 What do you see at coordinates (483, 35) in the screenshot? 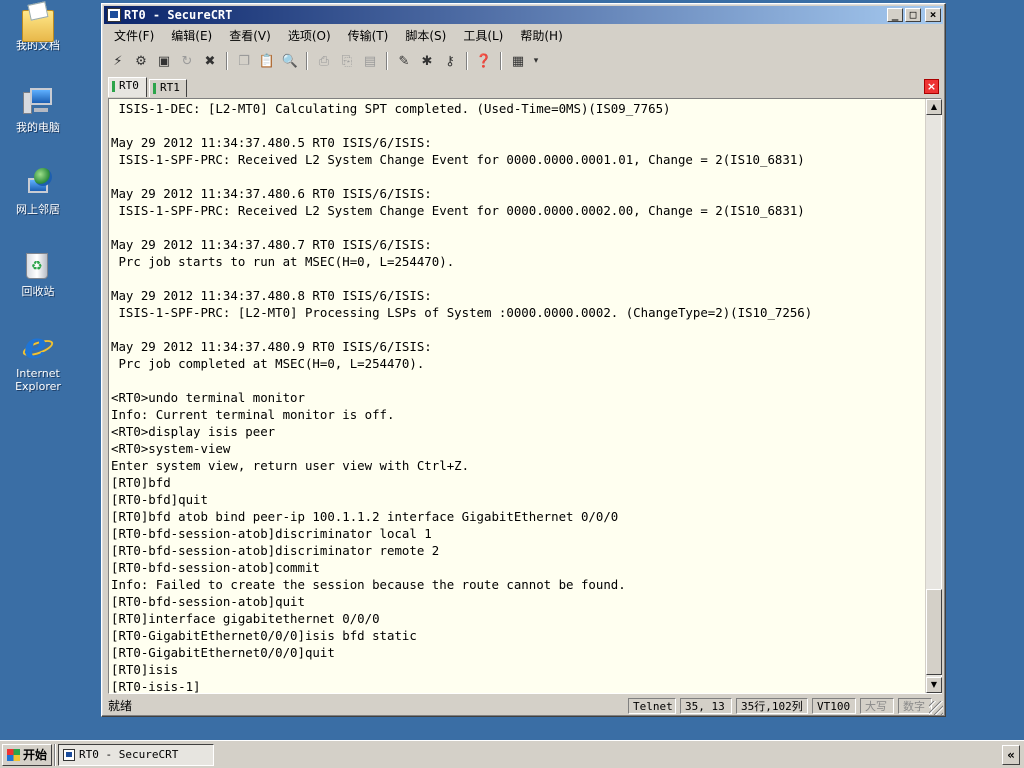
I see `menu-tools: 工具(L)` at bounding box center [483, 35].